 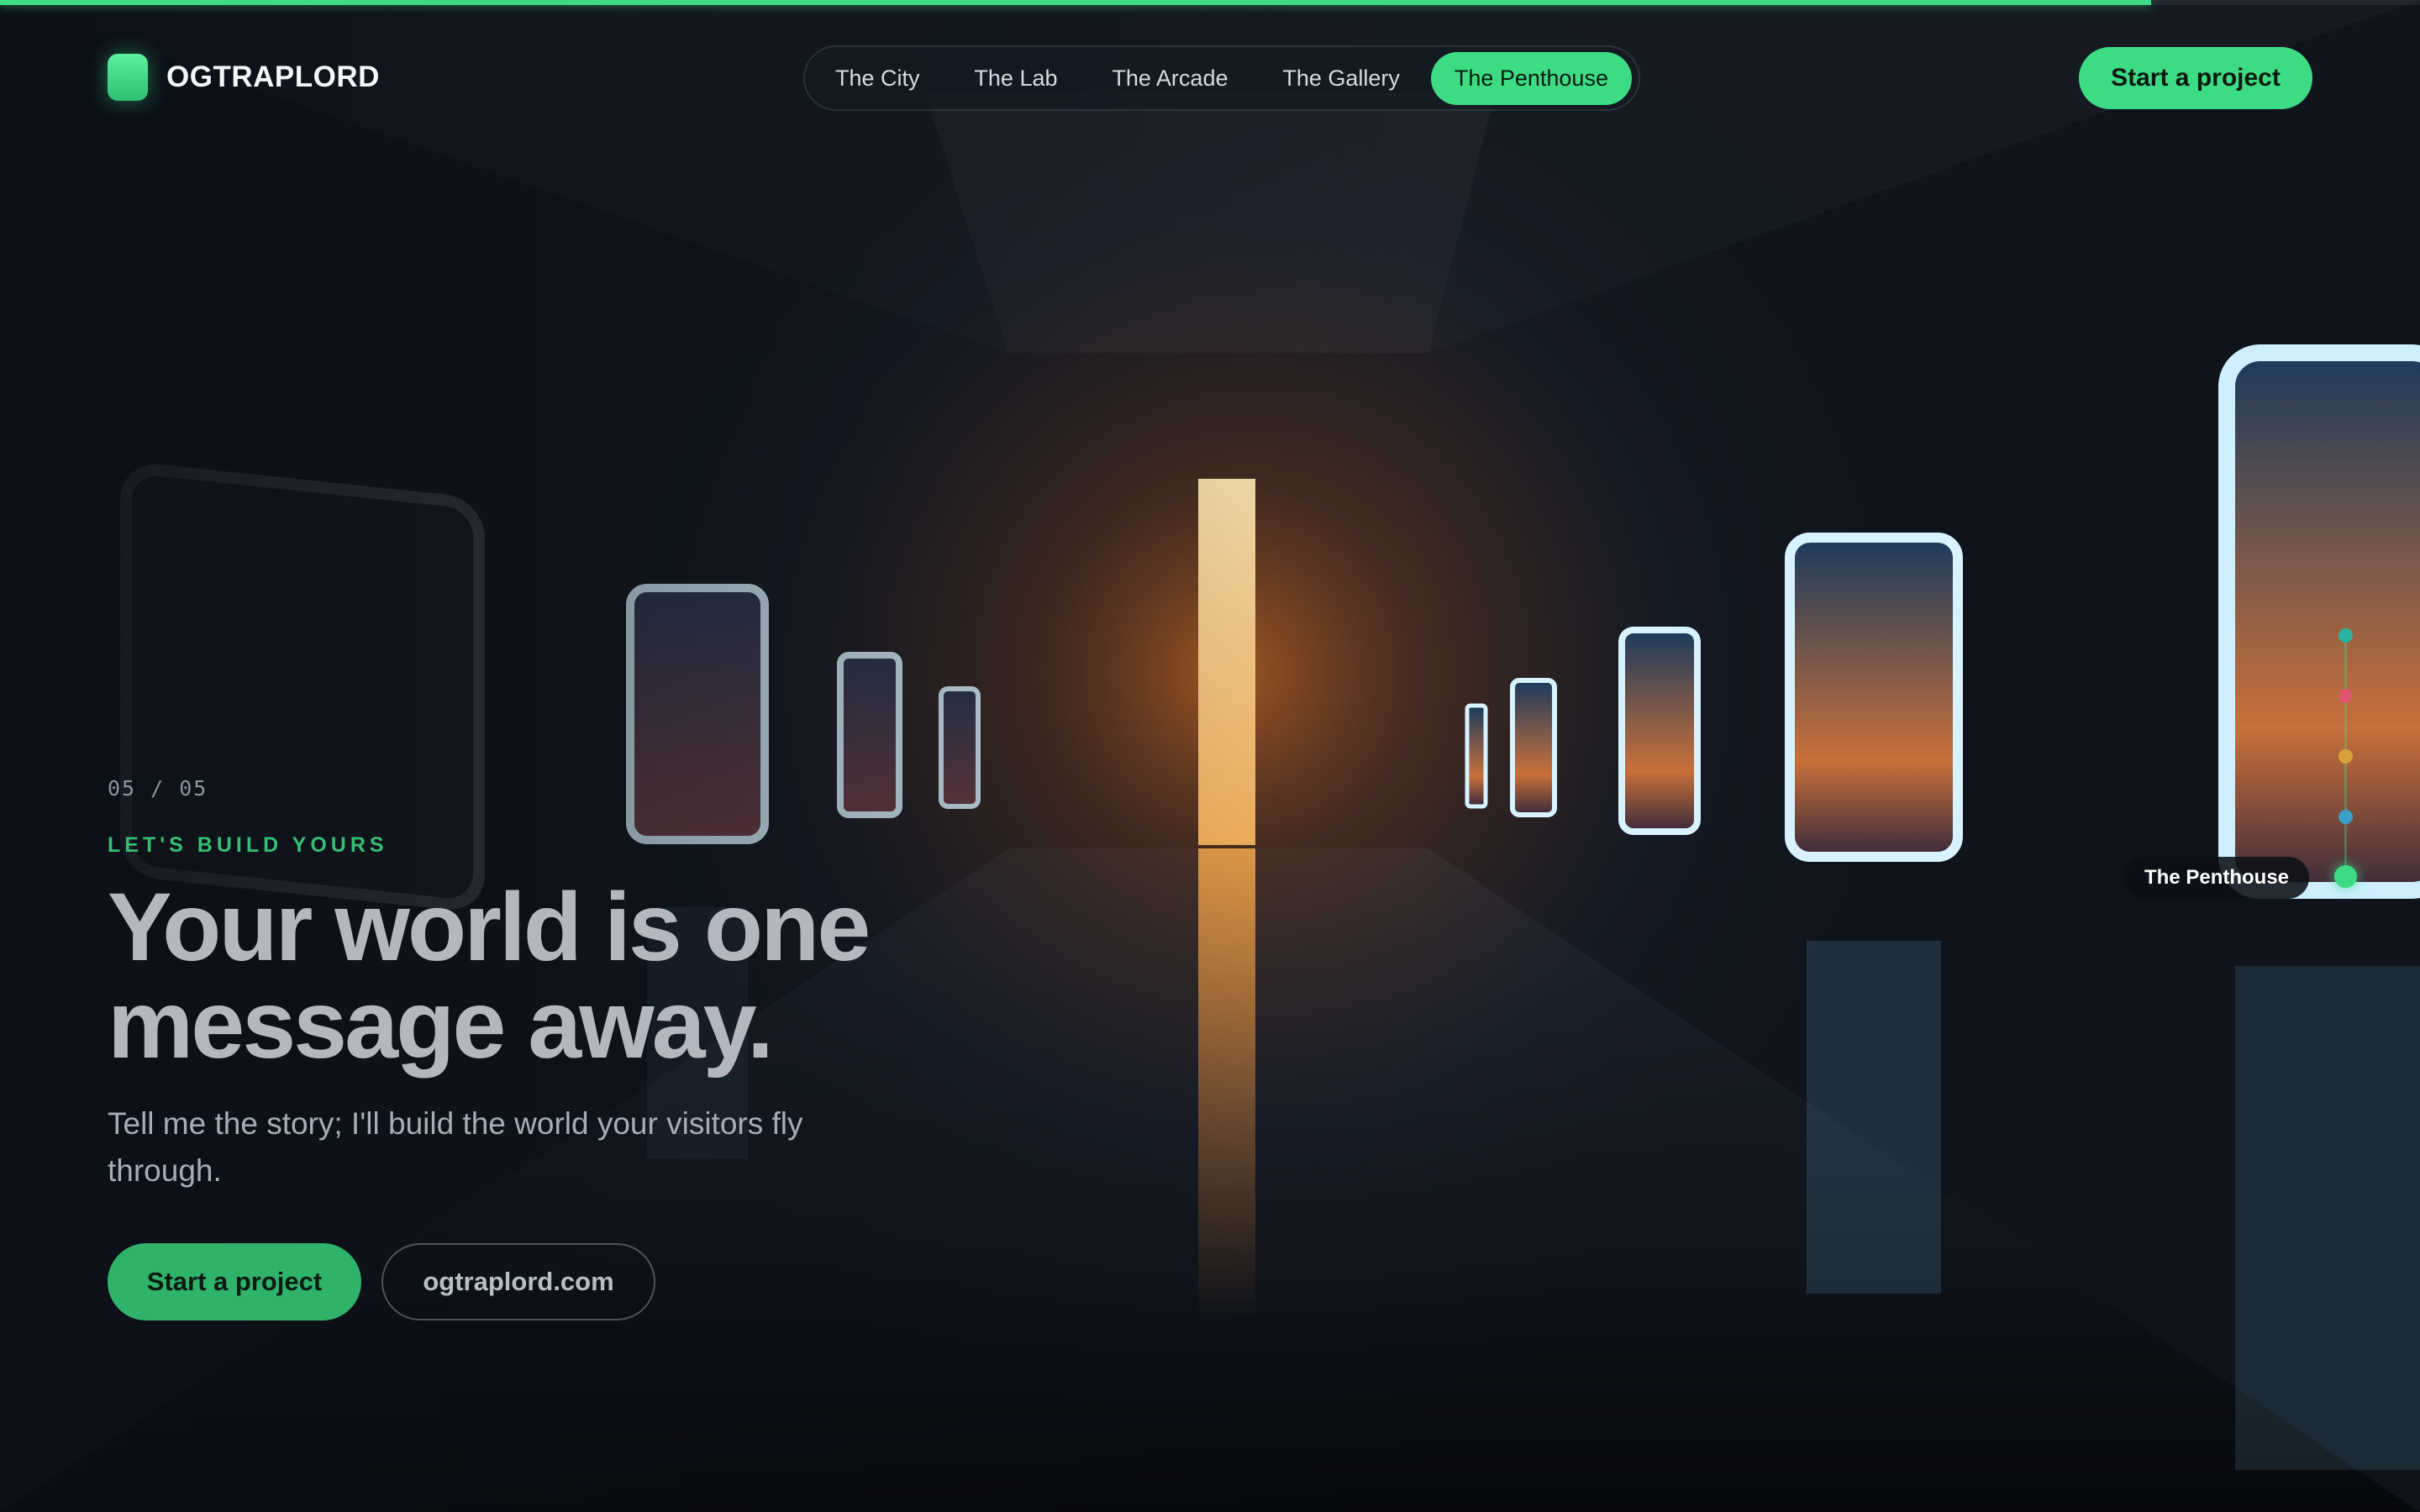 What do you see at coordinates (1341, 78) in the screenshot?
I see `nav-item-the-gallery: The Gallery` at bounding box center [1341, 78].